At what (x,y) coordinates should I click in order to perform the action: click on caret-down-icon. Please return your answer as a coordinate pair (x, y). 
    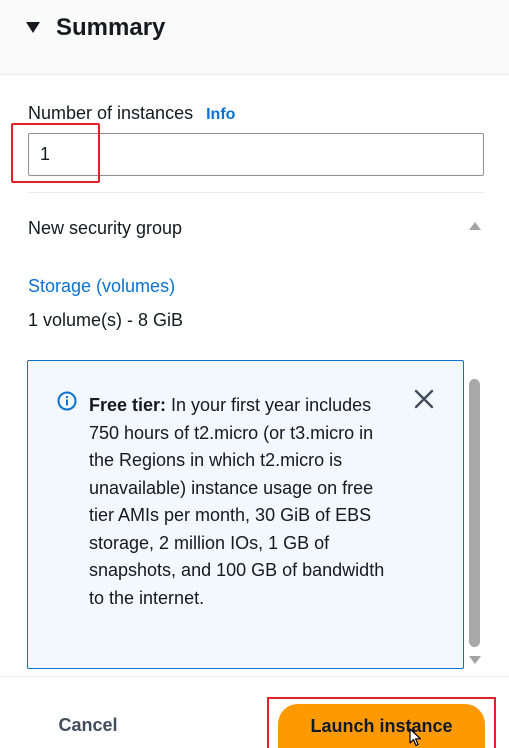
    Looking at the image, I should click on (33, 27).